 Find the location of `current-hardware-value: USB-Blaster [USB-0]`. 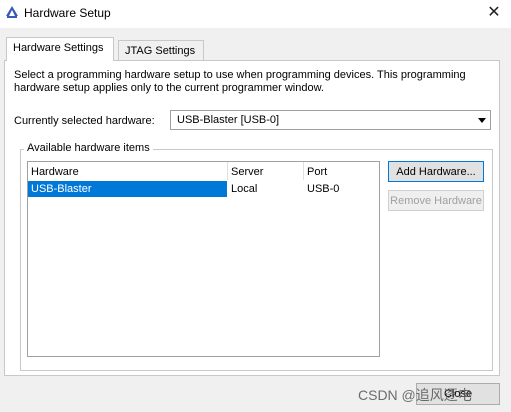

current-hardware-value: USB-Blaster [USB-0] is located at coordinates (228, 120).